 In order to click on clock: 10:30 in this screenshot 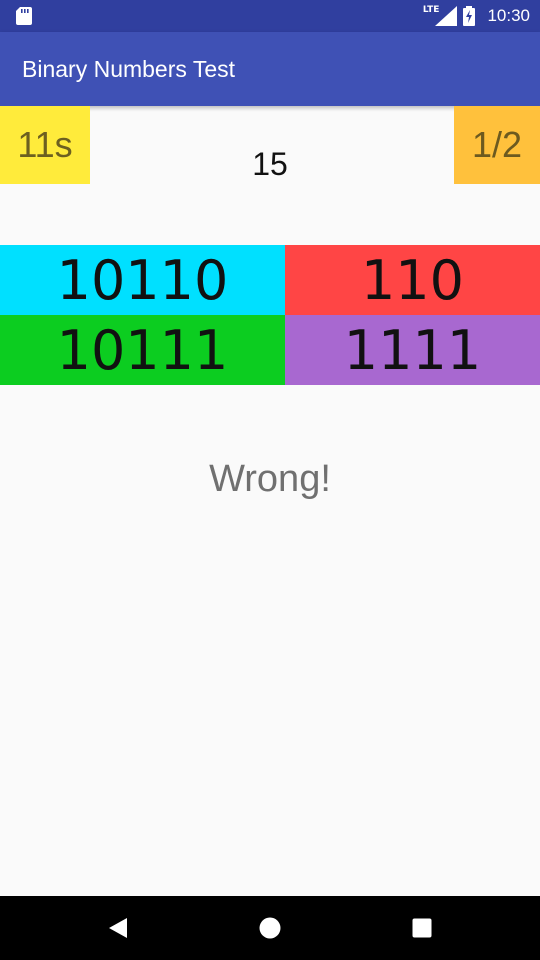, I will do `click(508, 15)`.